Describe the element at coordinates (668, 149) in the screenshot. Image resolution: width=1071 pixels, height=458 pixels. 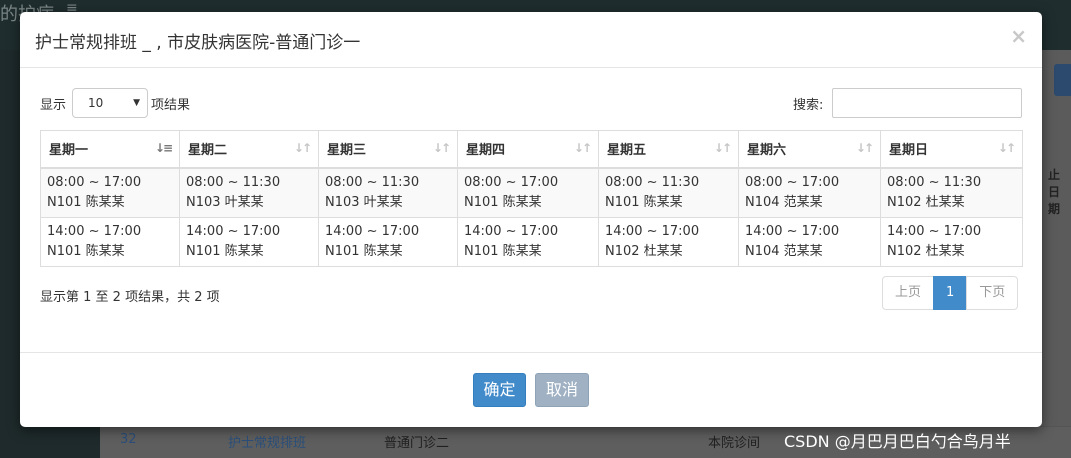
I see `column-header-fri: 星期五 ↓↑` at that location.